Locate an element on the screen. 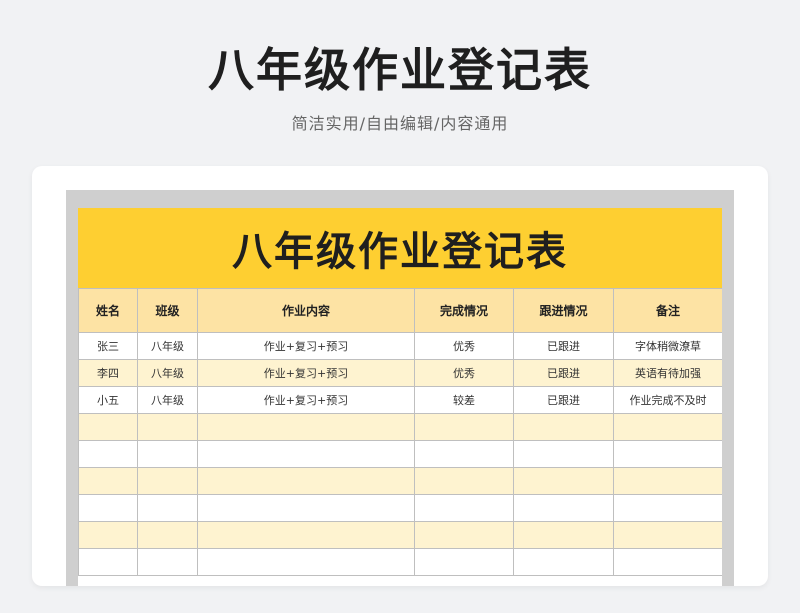 The width and height of the screenshot is (800, 613). column-header-content: 作业内容 is located at coordinates (306, 310).